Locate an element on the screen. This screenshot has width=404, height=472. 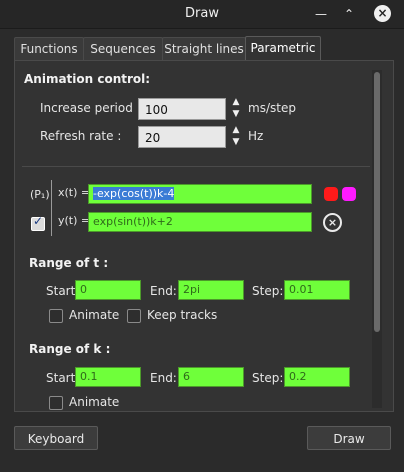
increase-unit: ms/step is located at coordinates (272, 108).